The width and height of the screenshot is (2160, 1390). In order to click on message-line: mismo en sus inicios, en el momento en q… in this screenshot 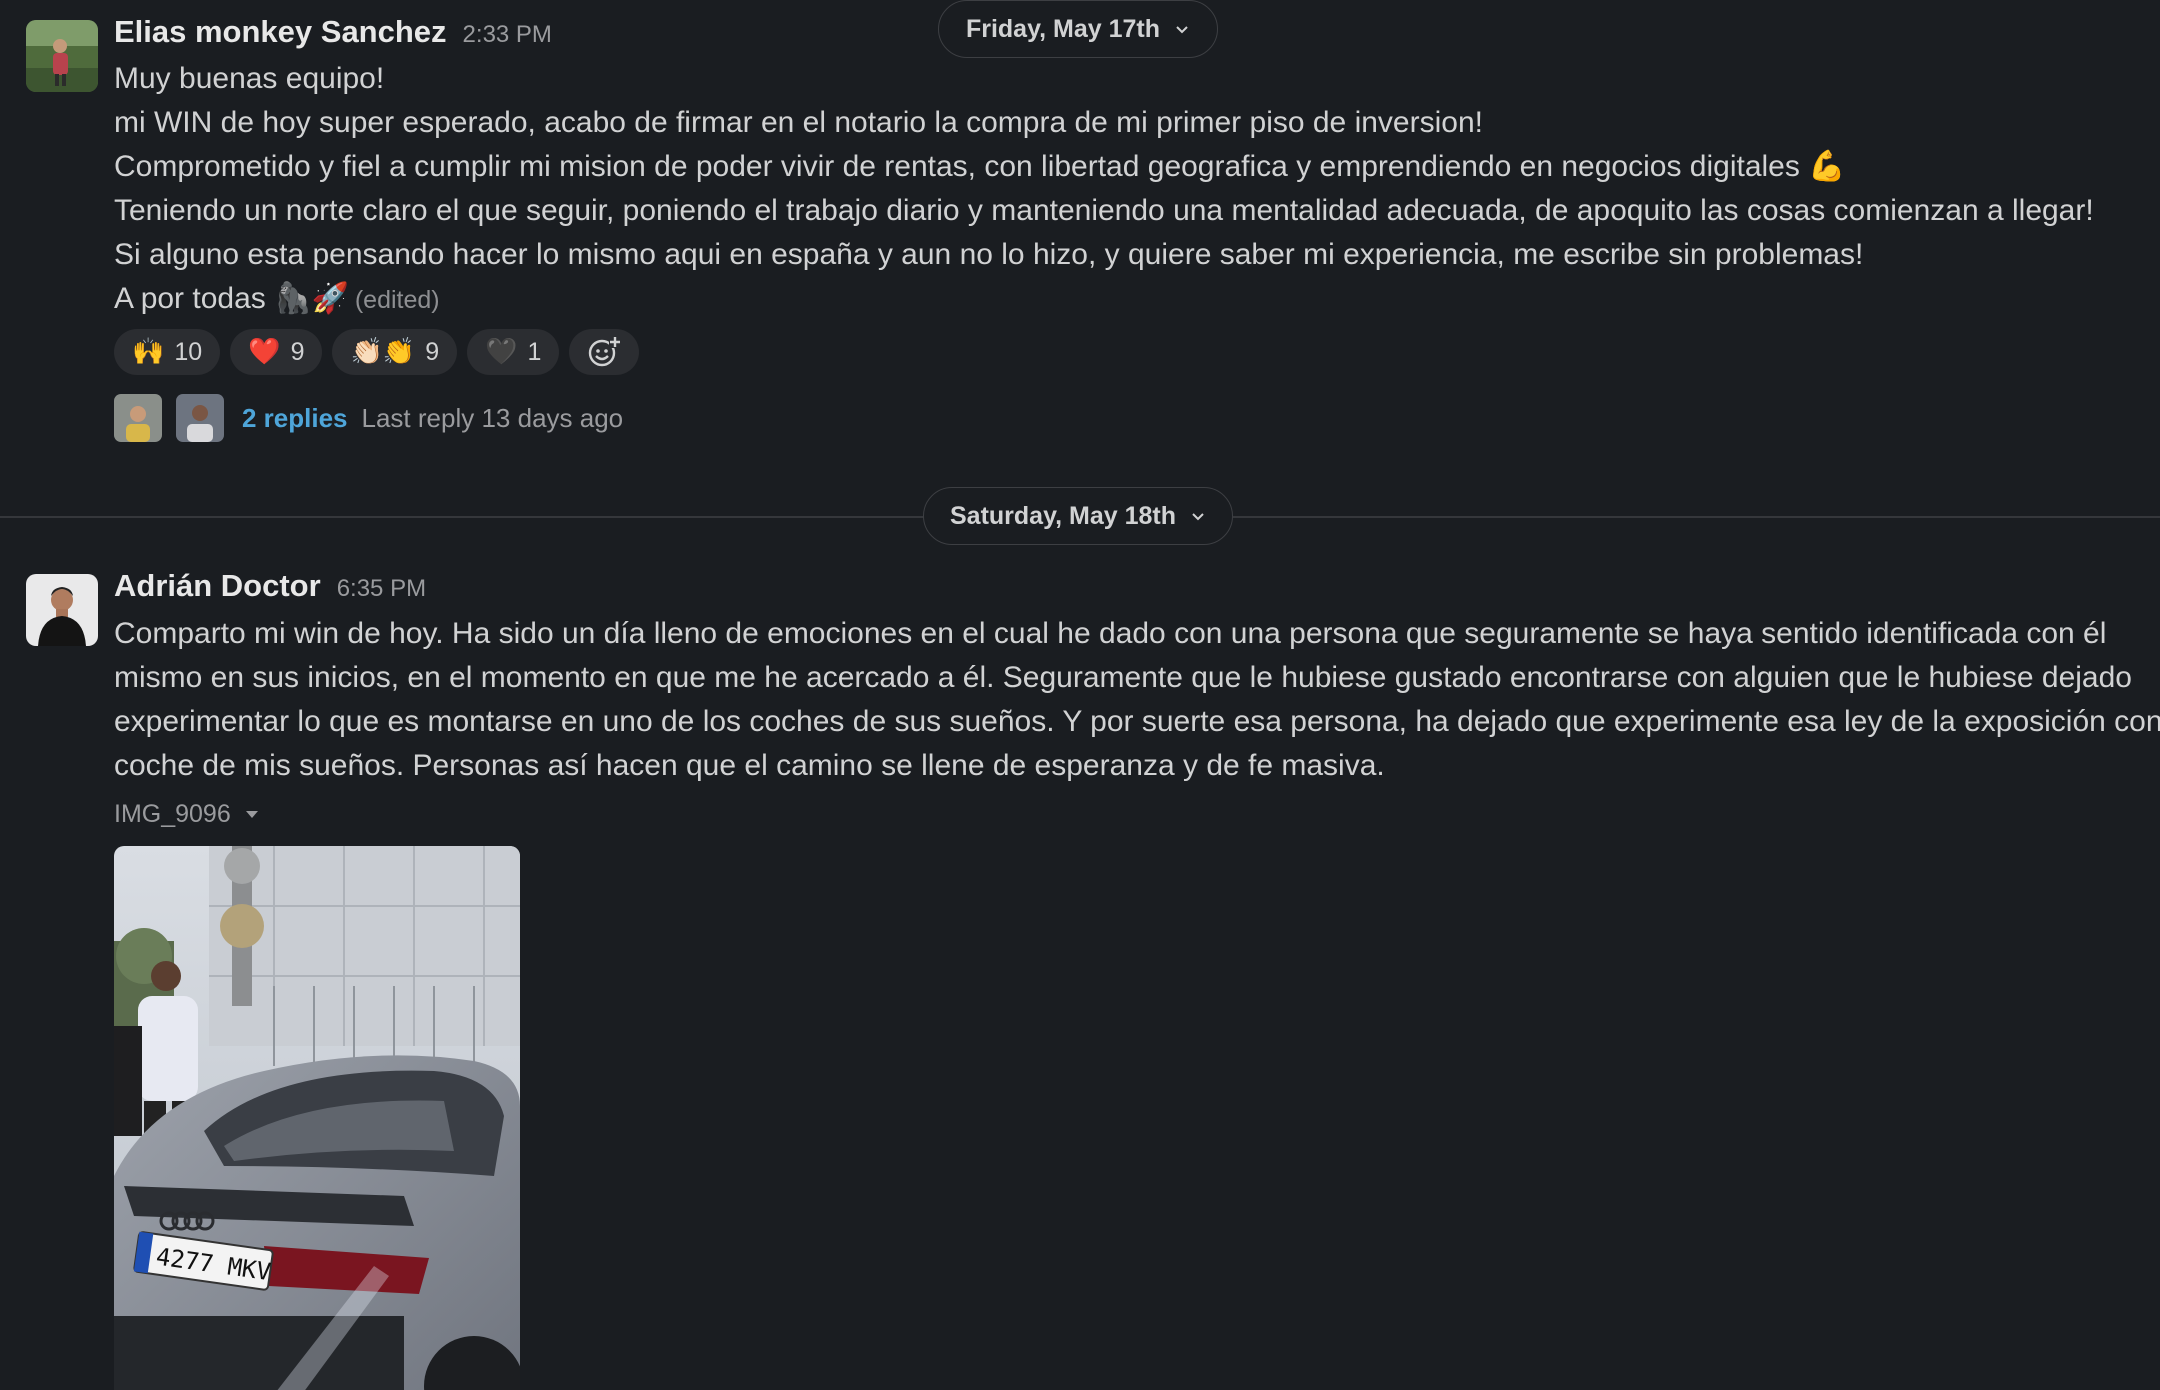, I will do `click(1123, 677)`.